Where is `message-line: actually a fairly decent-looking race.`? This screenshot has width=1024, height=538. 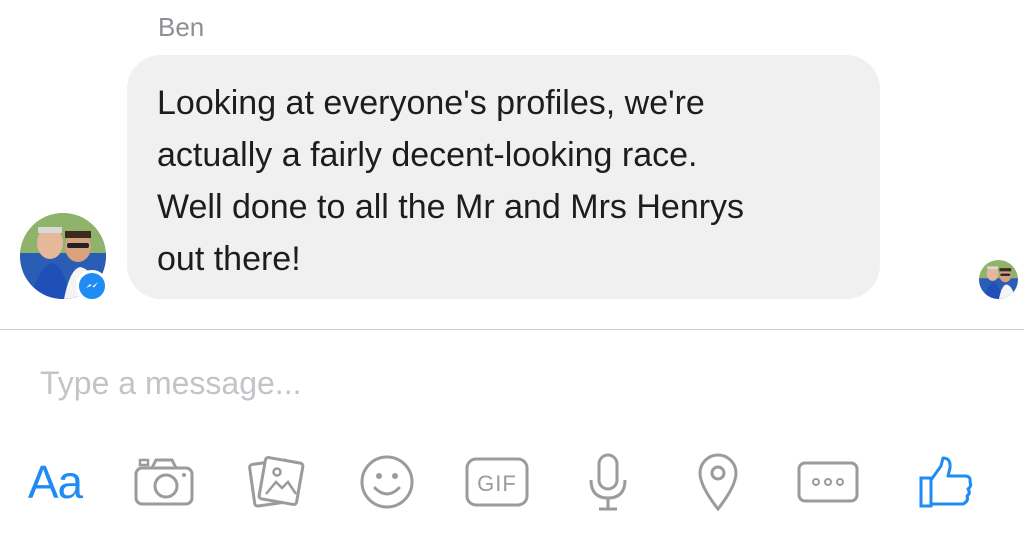 message-line: actually a fairly decent-looking race. is located at coordinates (427, 155).